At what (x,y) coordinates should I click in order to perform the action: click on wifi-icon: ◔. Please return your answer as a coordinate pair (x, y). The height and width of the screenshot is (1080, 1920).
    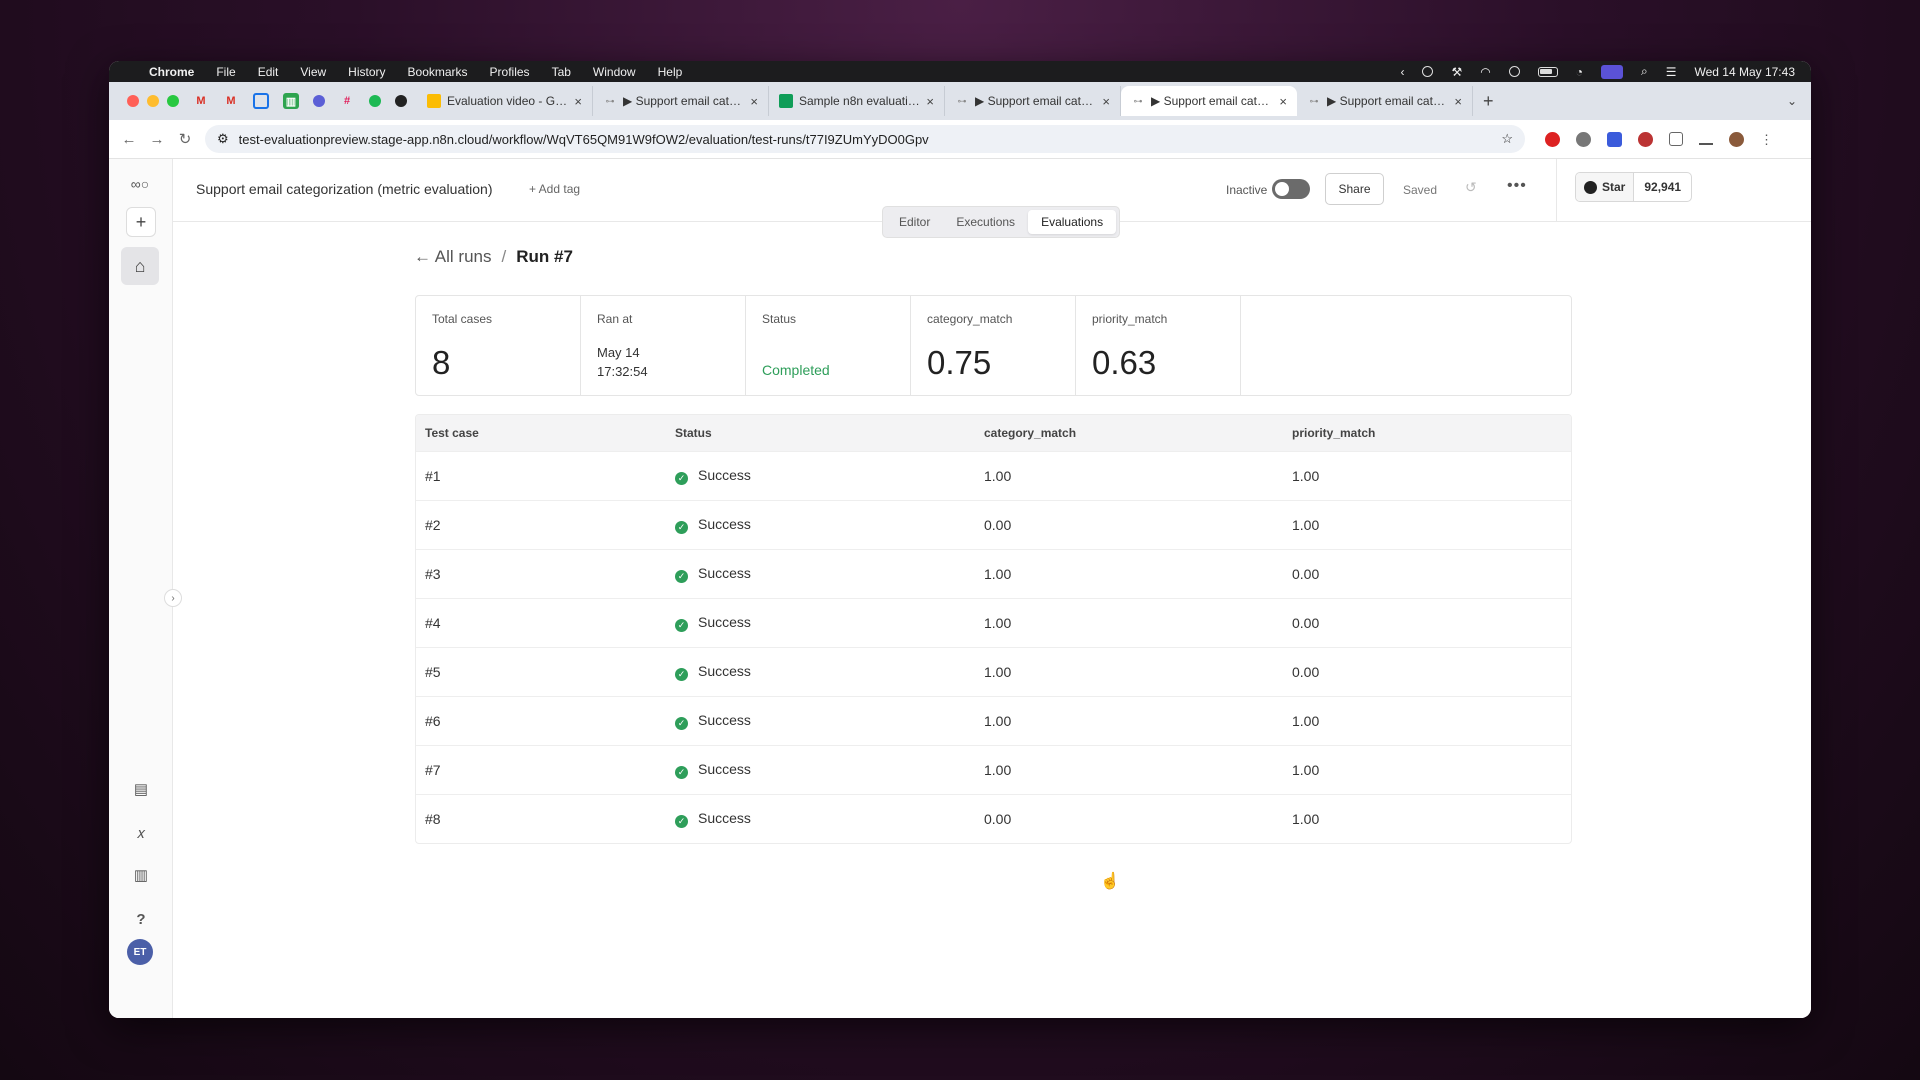
    Looking at the image, I should click on (1579, 72).